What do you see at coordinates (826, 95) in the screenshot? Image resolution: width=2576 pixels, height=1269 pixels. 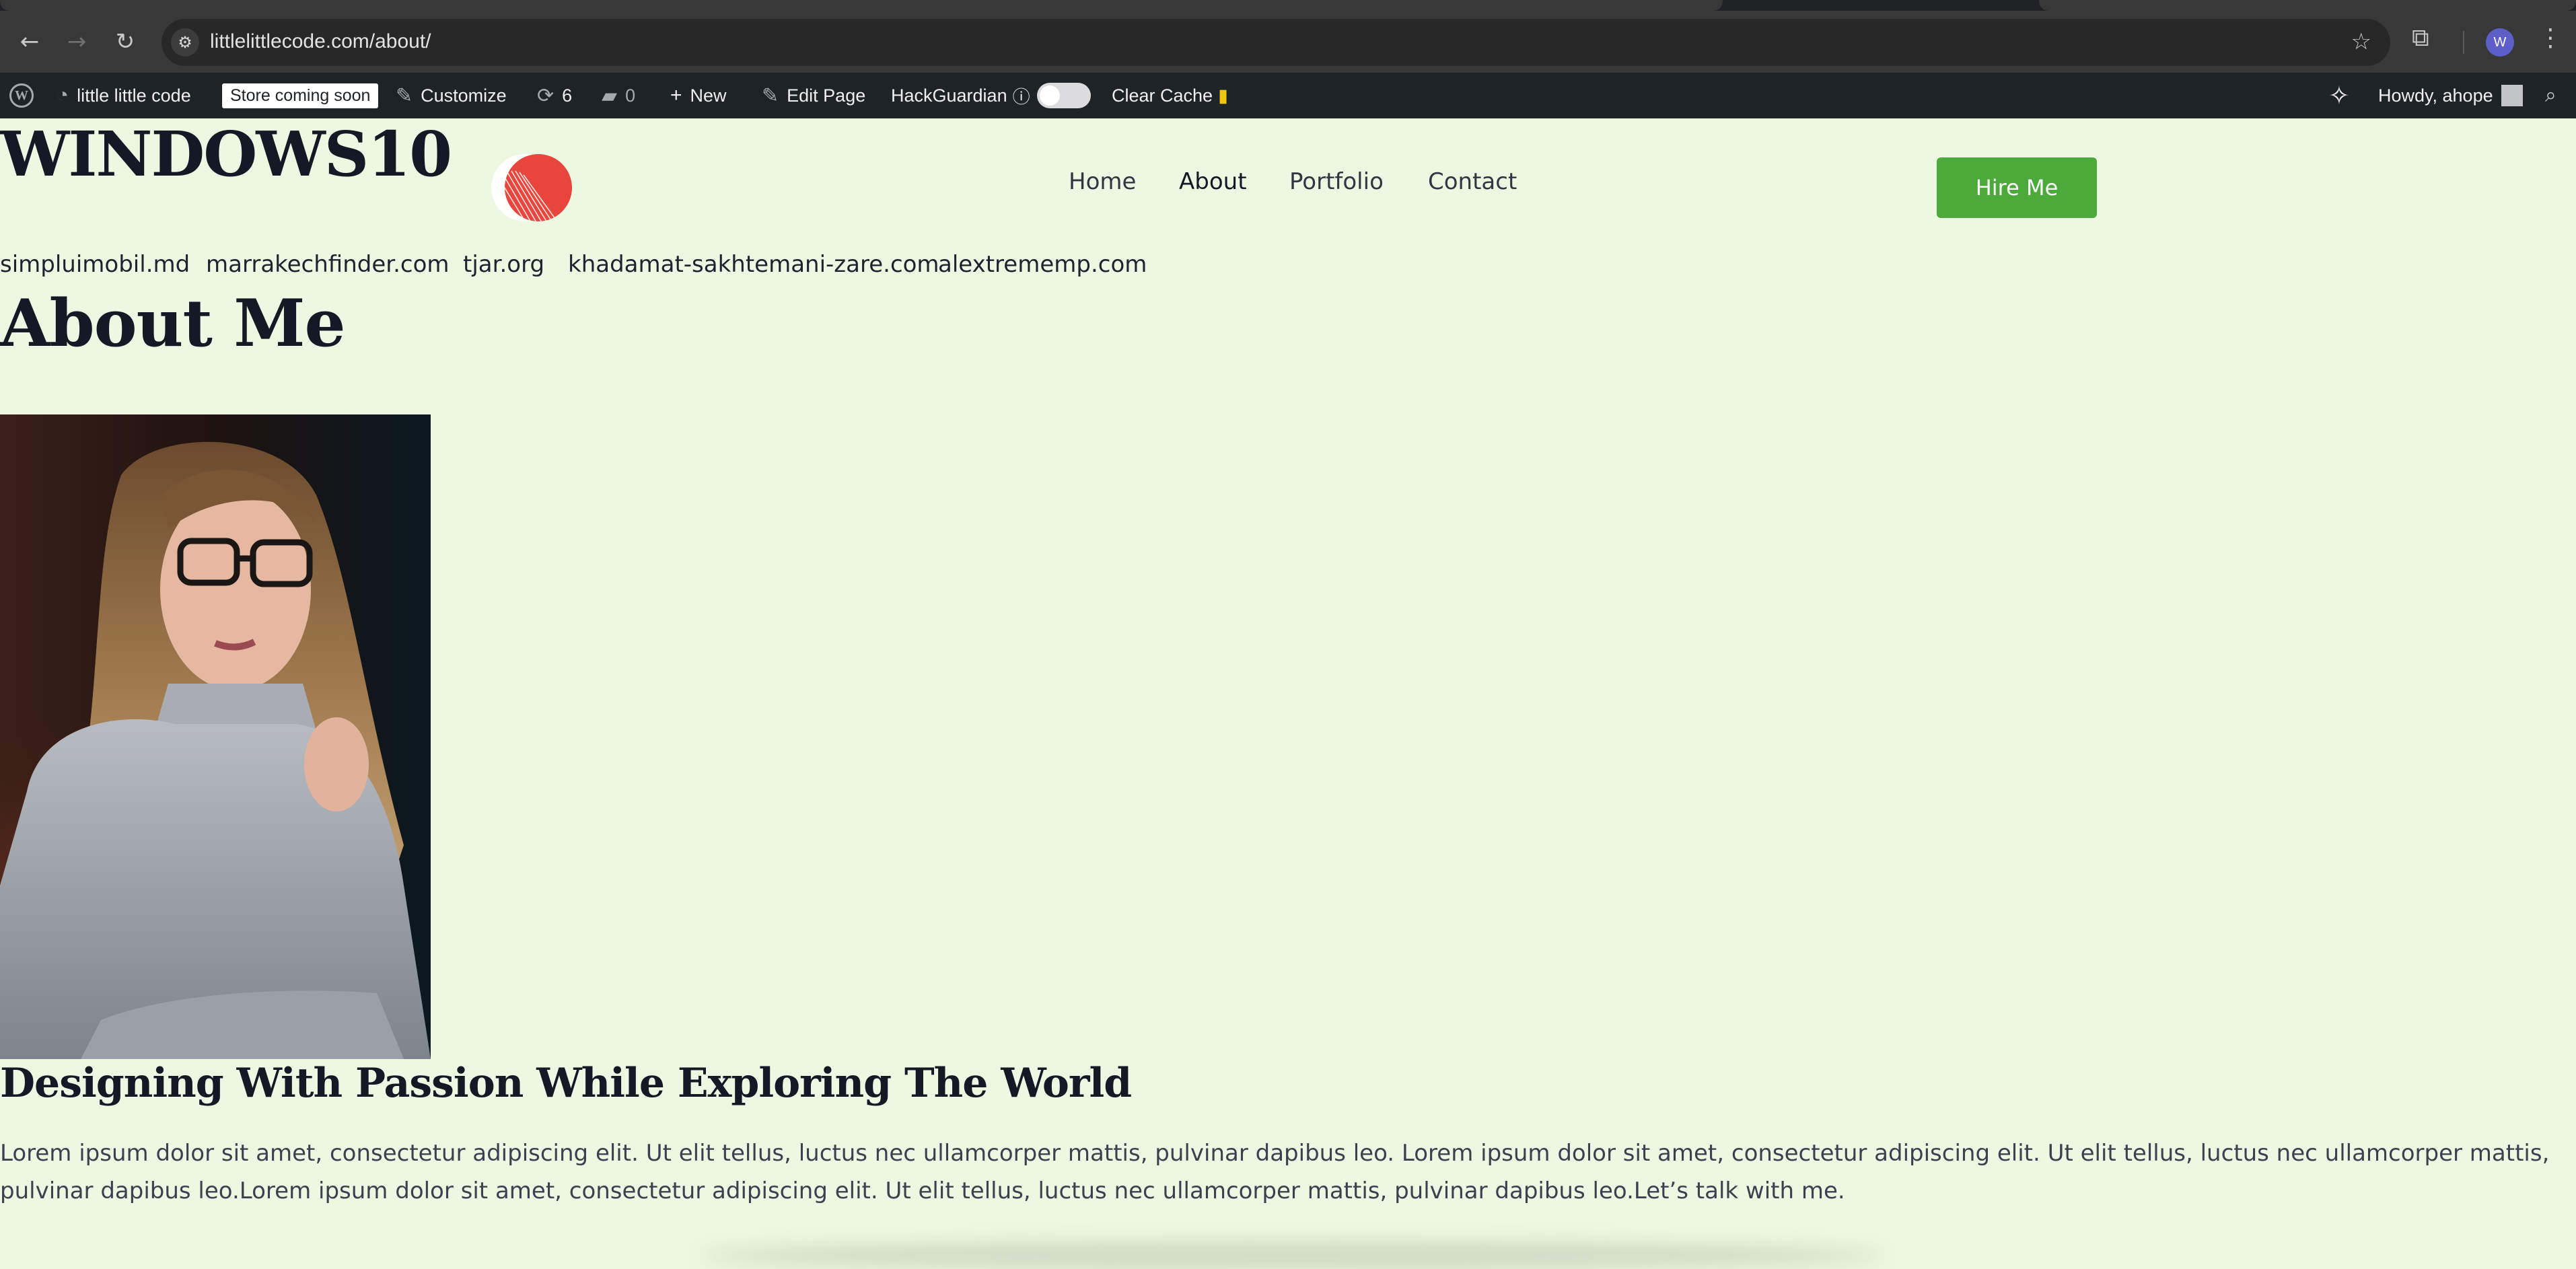 I see `edit-page-label: Edit Page` at bounding box center [826, 95].